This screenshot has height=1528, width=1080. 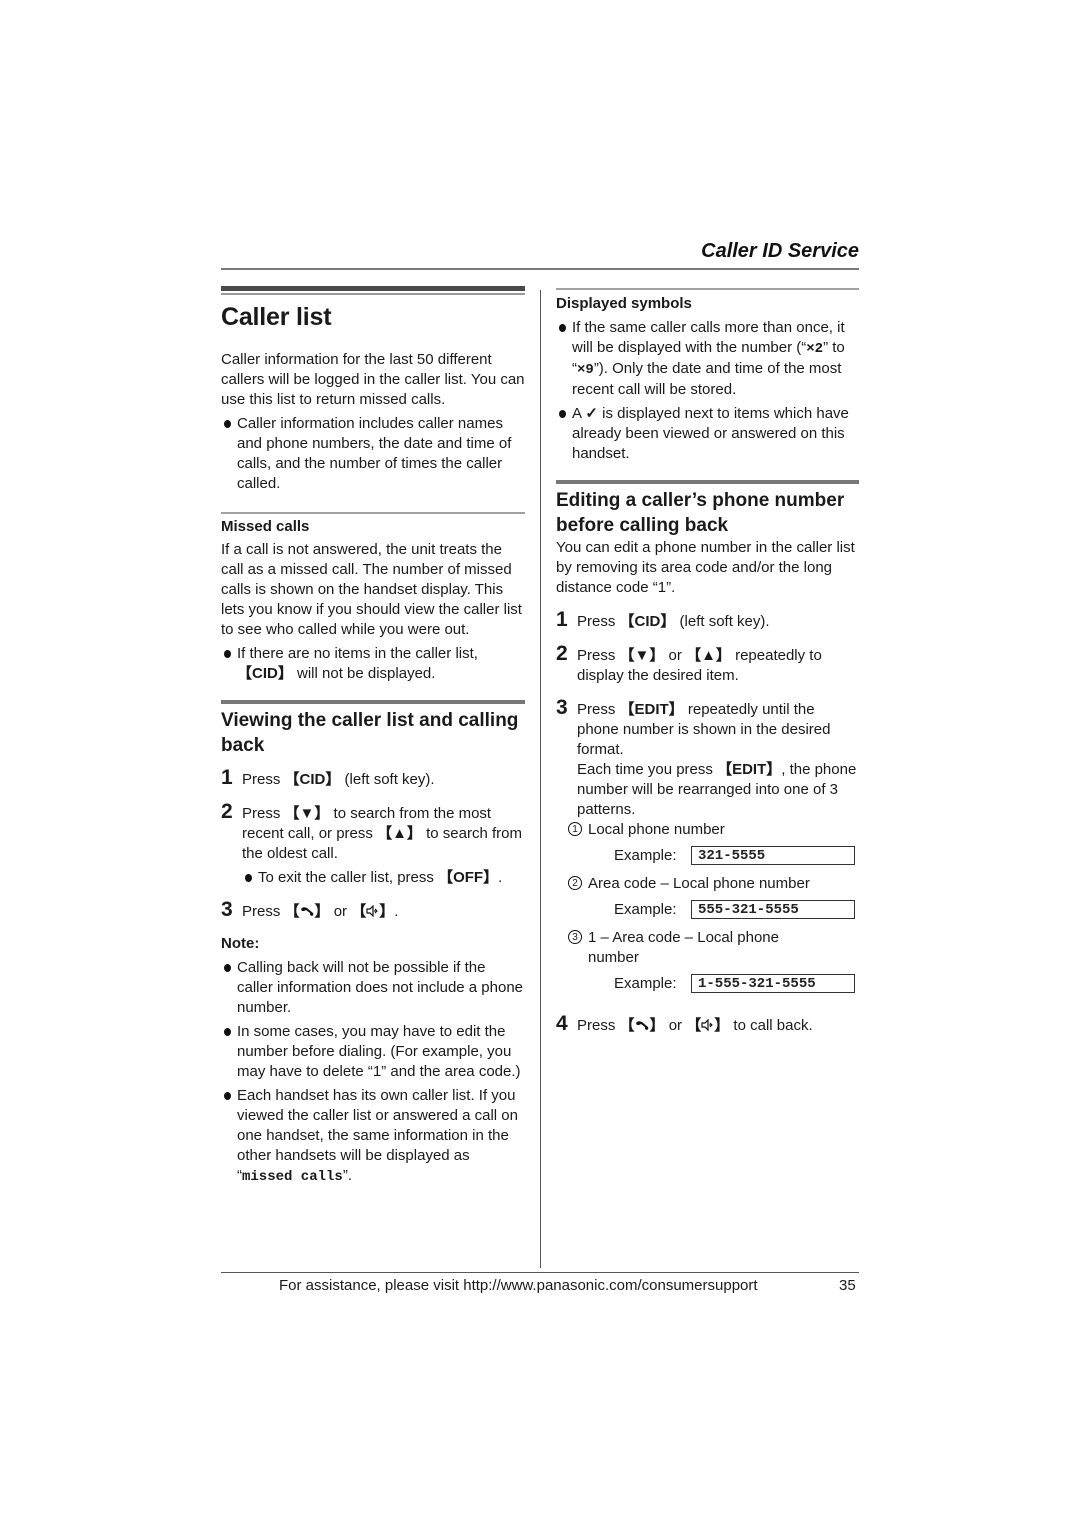 What do you see at coordinates (370, 733) in the screenshot?
I see `viewing-heading: Viewing the caller list and calling back` at bounding box center [370, 733].